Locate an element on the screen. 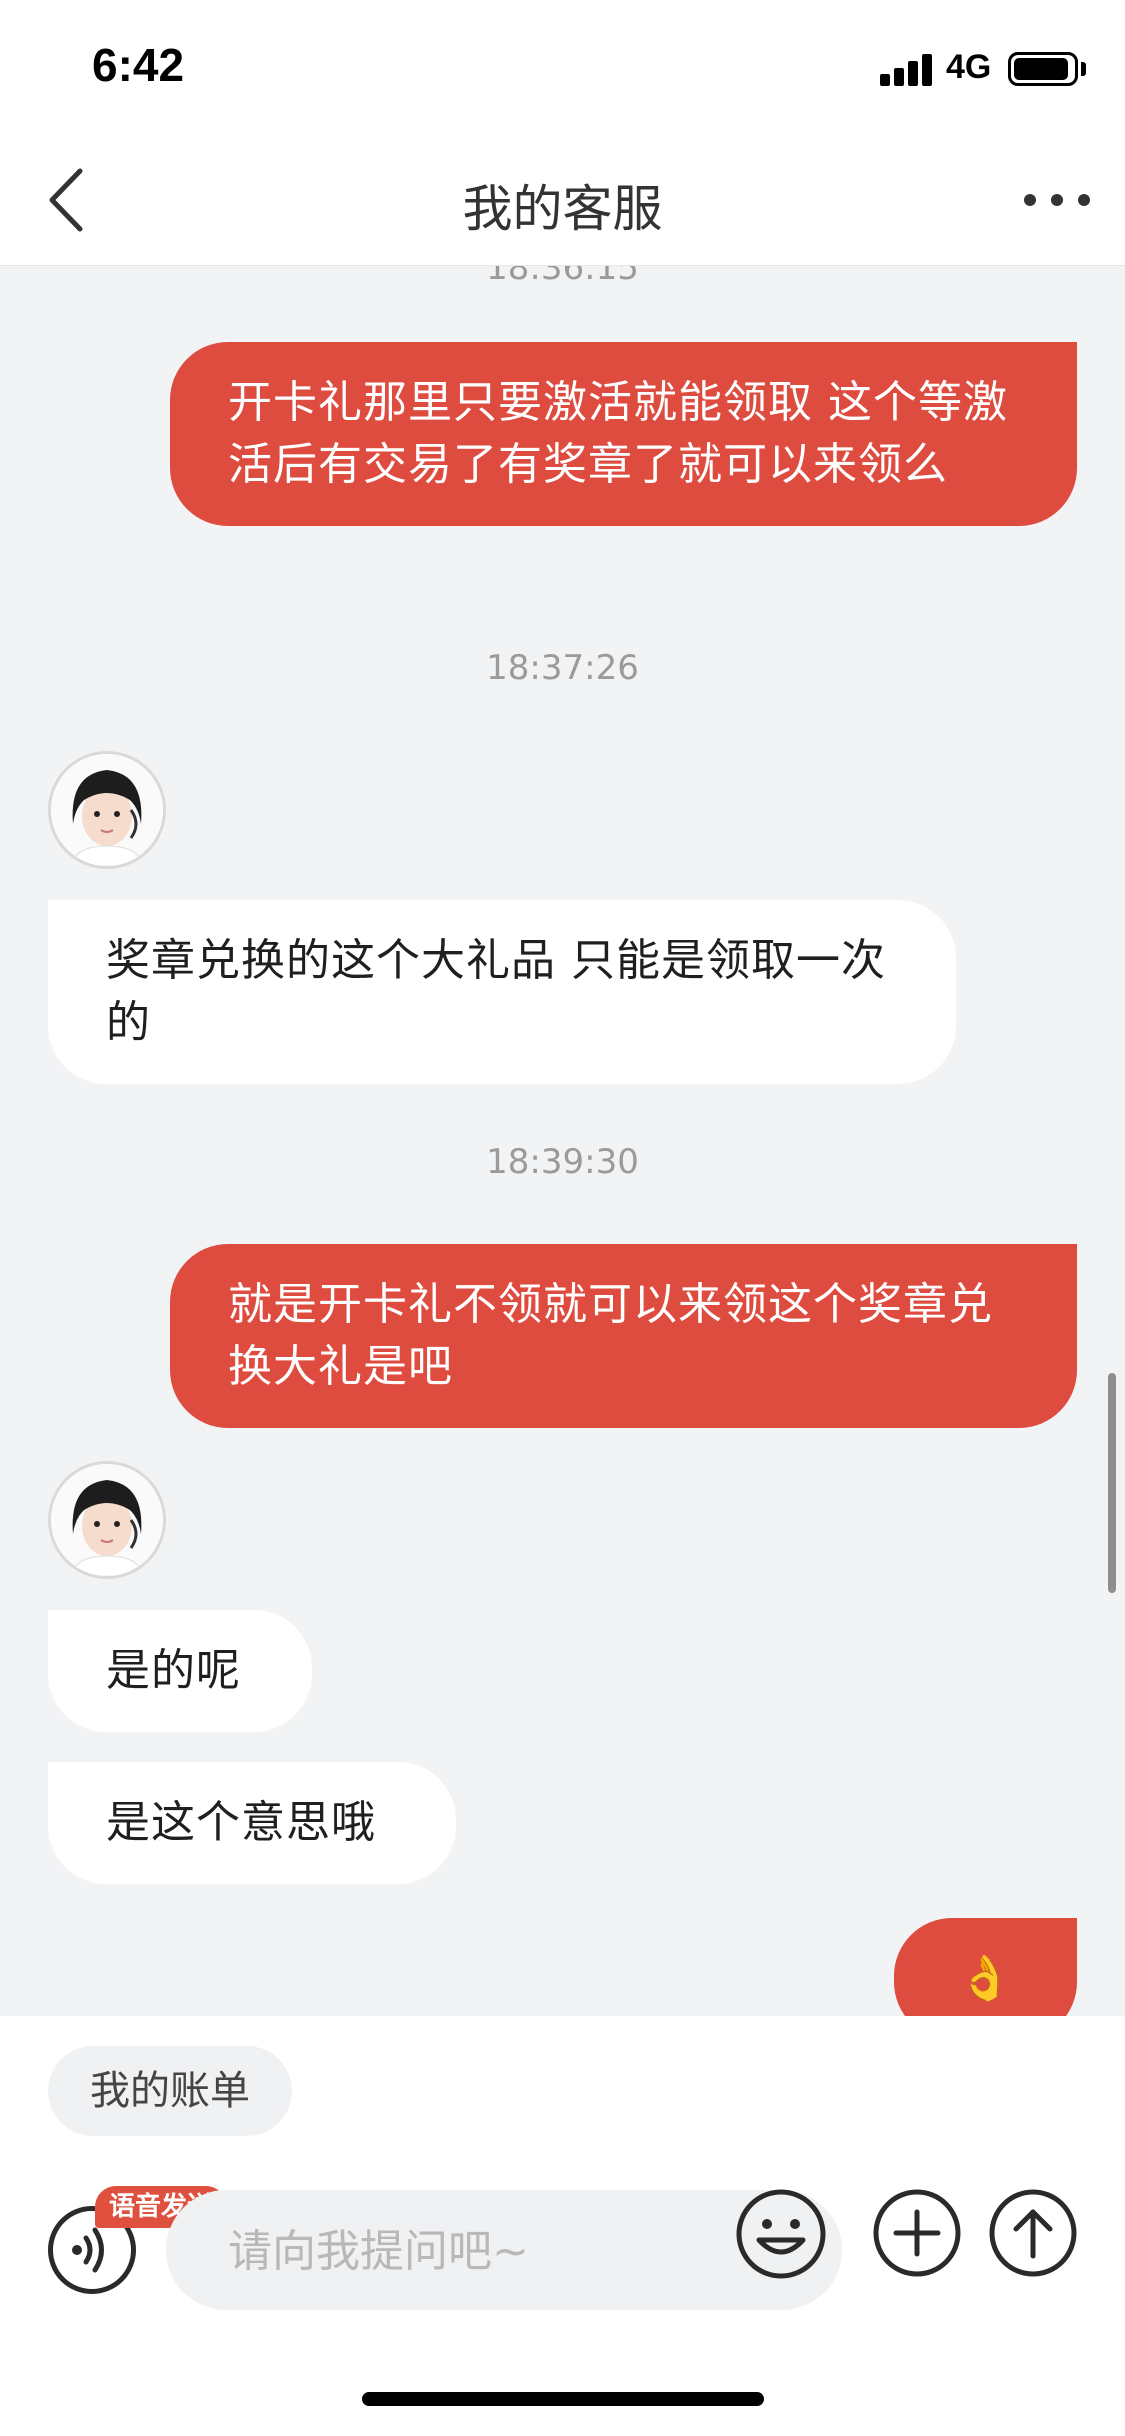 The image size is (1125, 2436). timestamp: 18:37:26 is located at coordinates (562, 668).